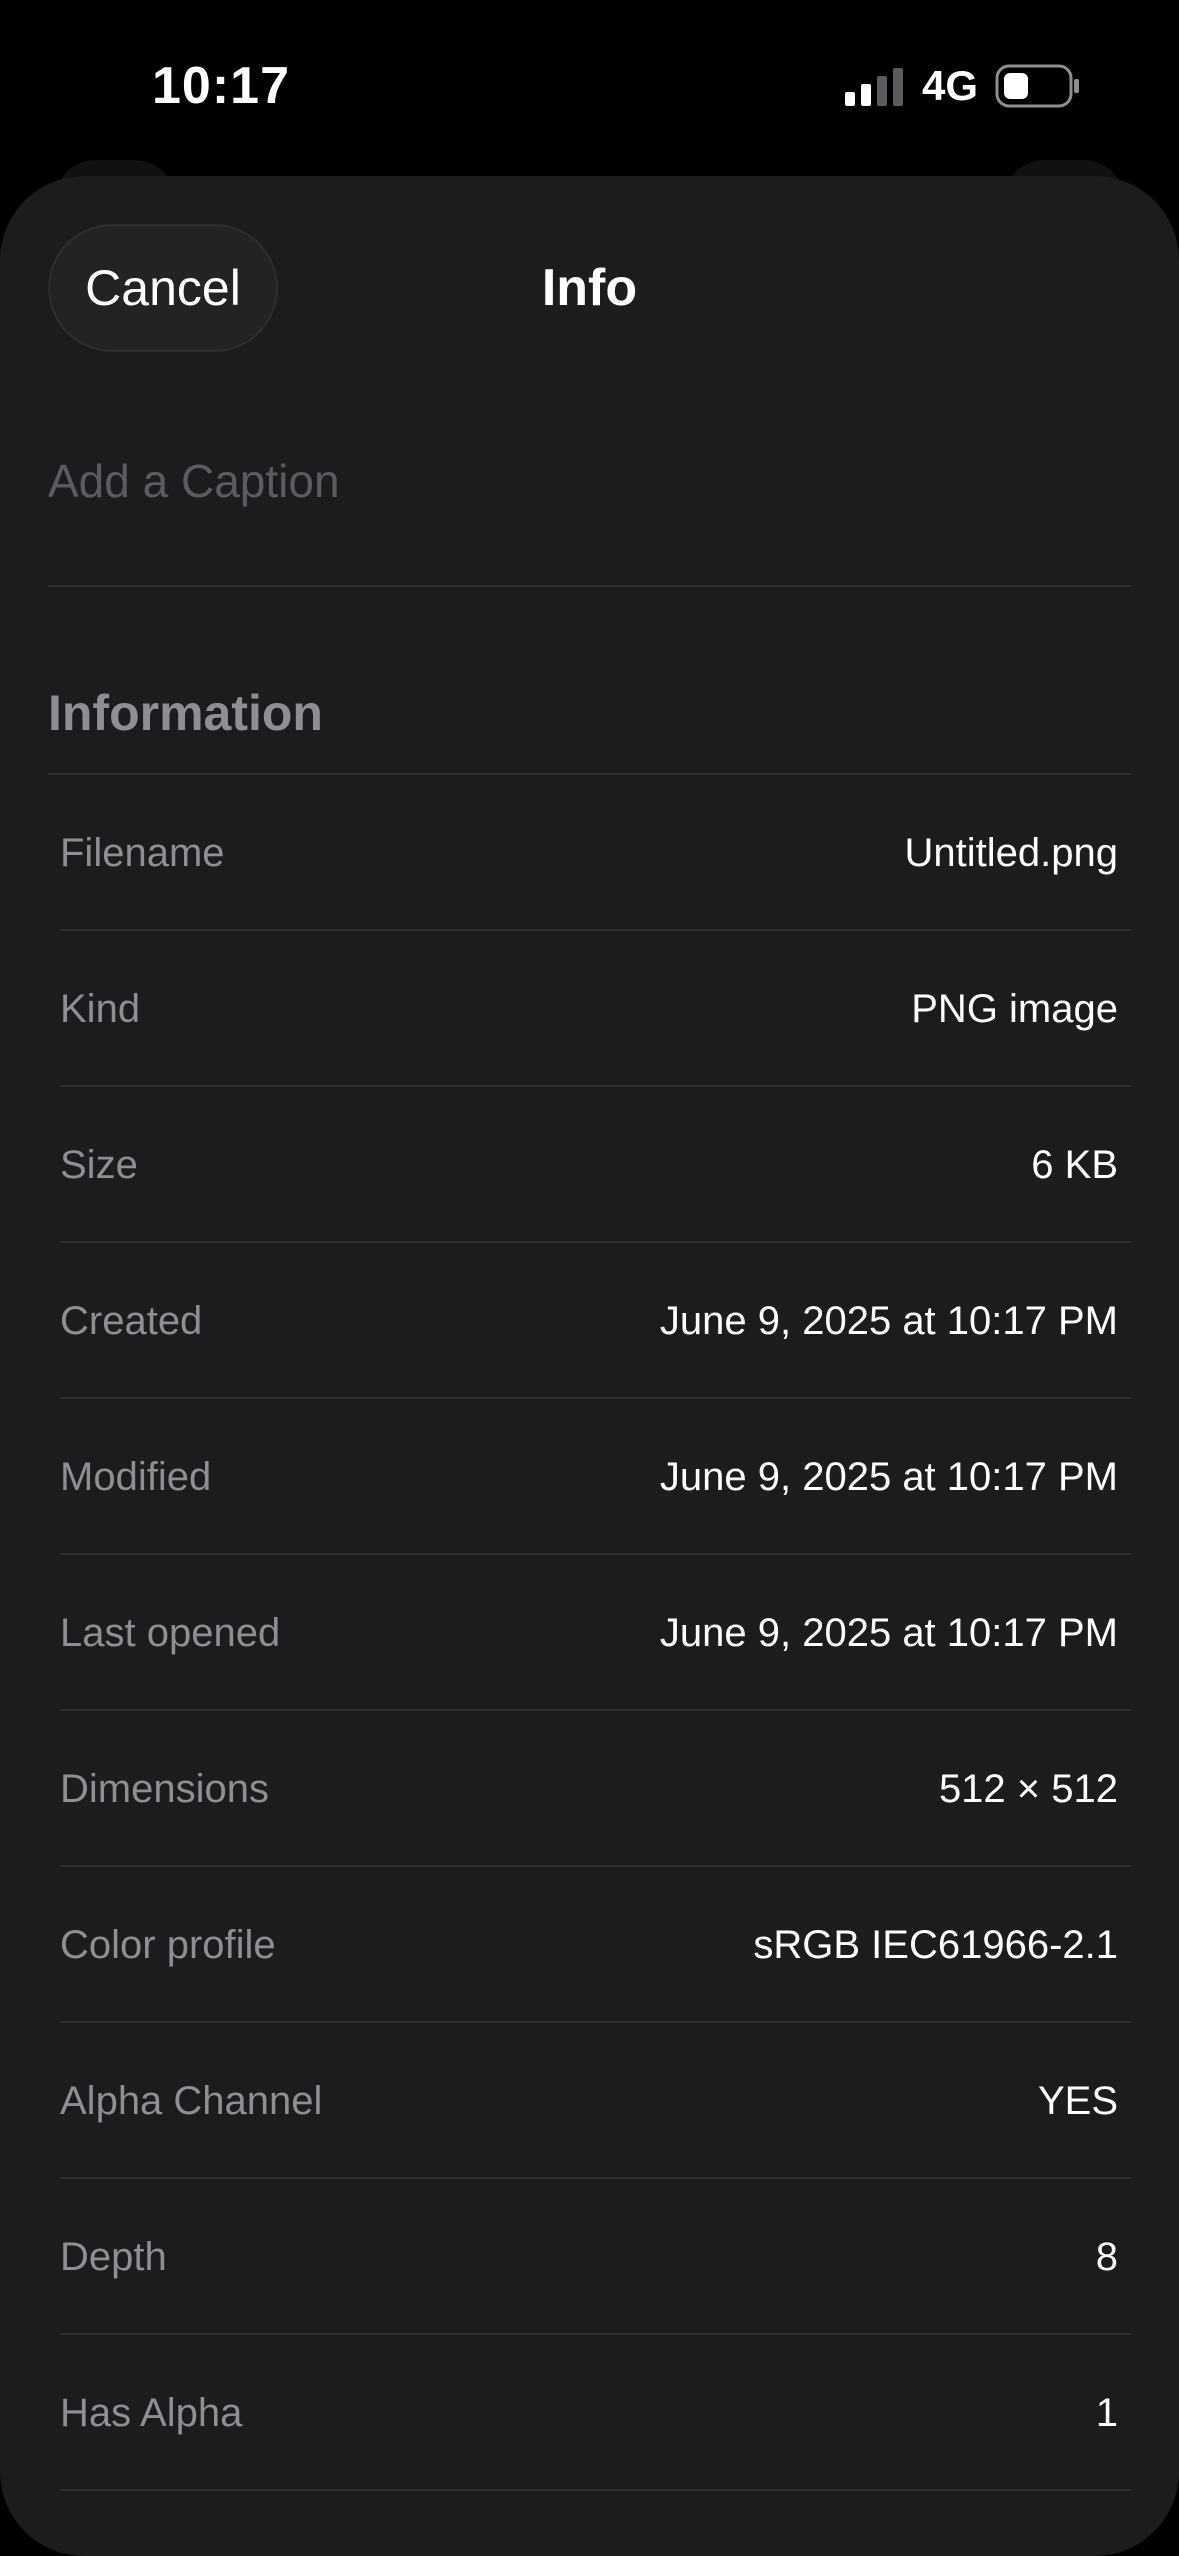 The height and width of the screenshot is (2556, 1179). What do you see at coordinates (113, 2257) in the screenshot?
I see `info-label: Depth` at bounding box center [113, 2257].